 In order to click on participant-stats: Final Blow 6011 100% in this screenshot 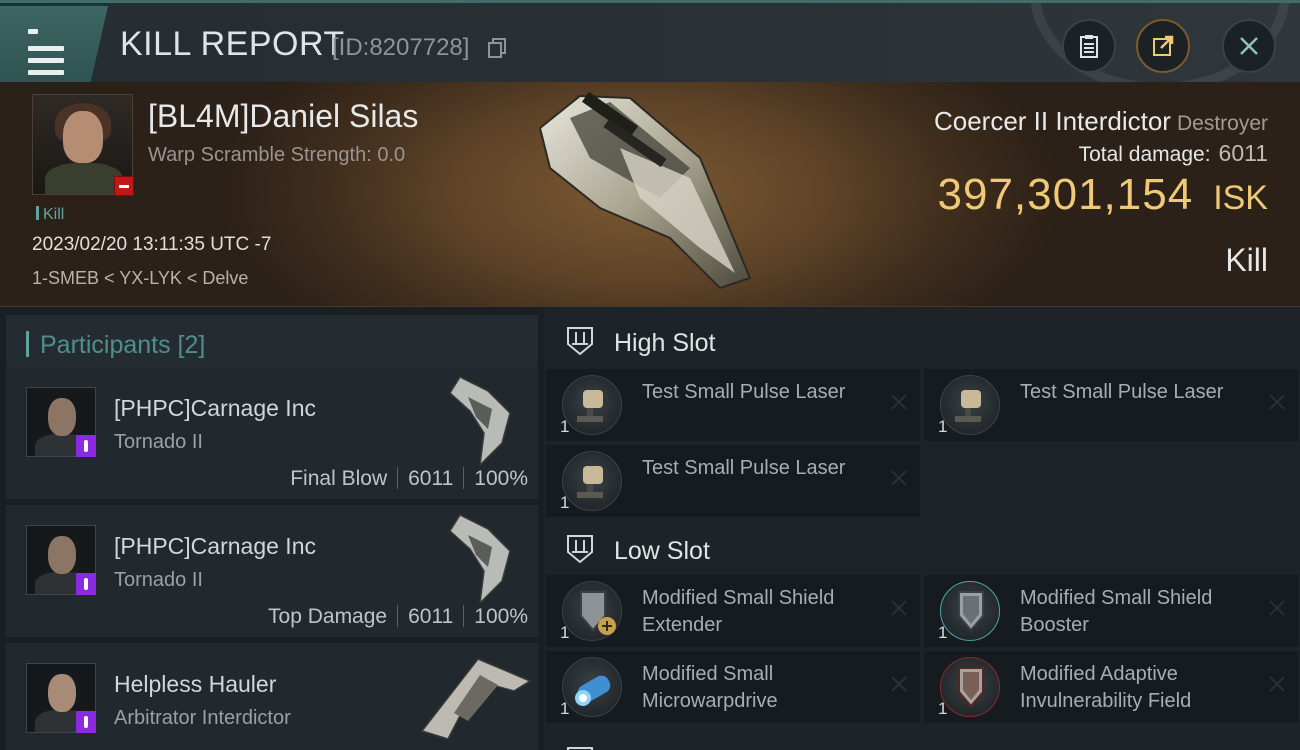, I will do `click(409, 479)`.